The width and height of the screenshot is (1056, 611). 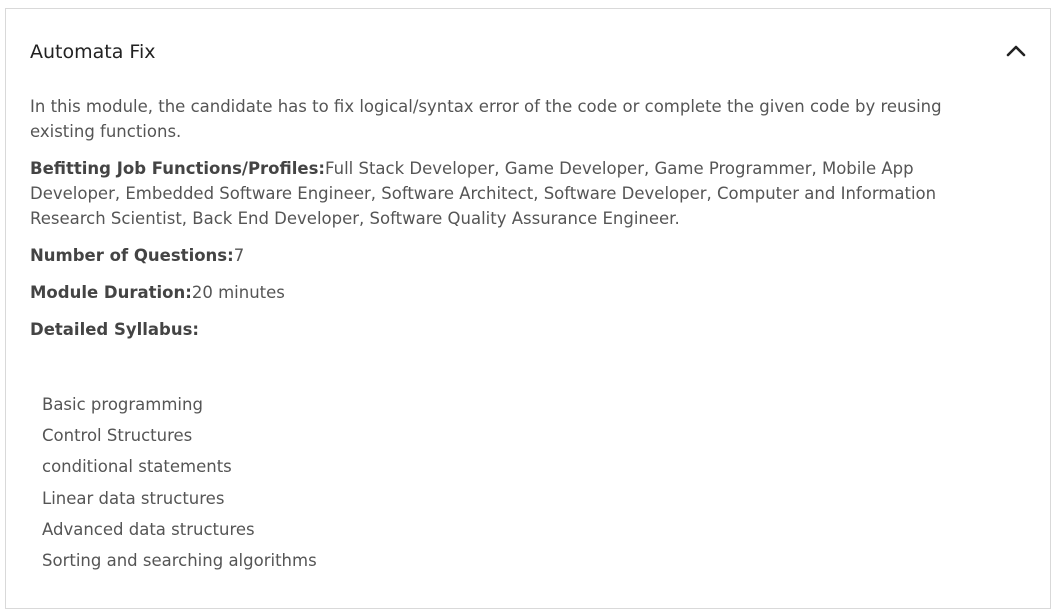 I want to click on module-duration: Module Duration:20 minutes, so click(x=517, y=292).